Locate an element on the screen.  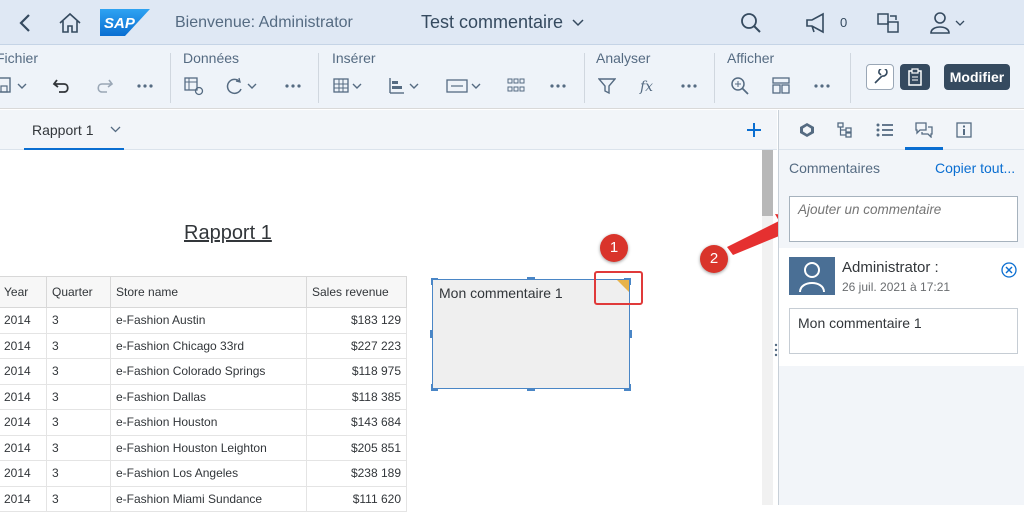
column-header-sales-revenue: Sales revenue is located at coordinates (356, 292).